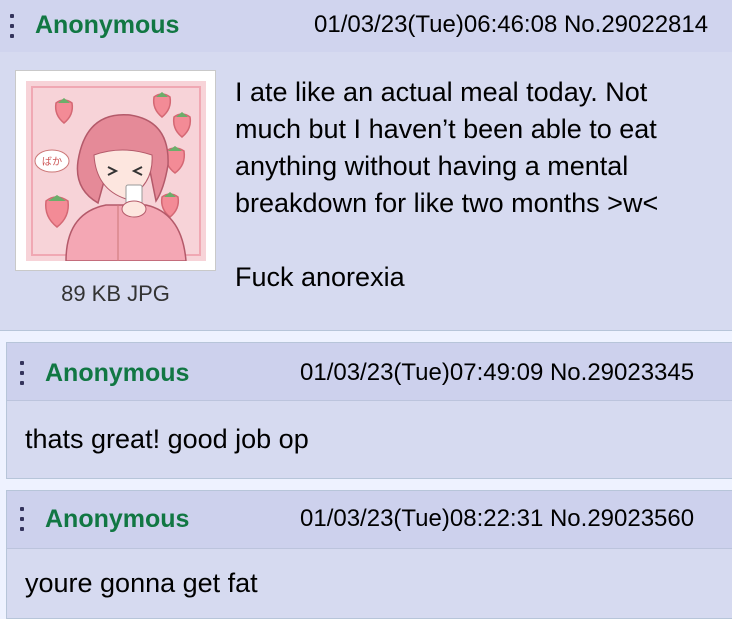 This screenshot has height=619, width=732. Describe the element at coordinates (622, 518) in the screenshot. I see `post-number: No.29023560` at that location.